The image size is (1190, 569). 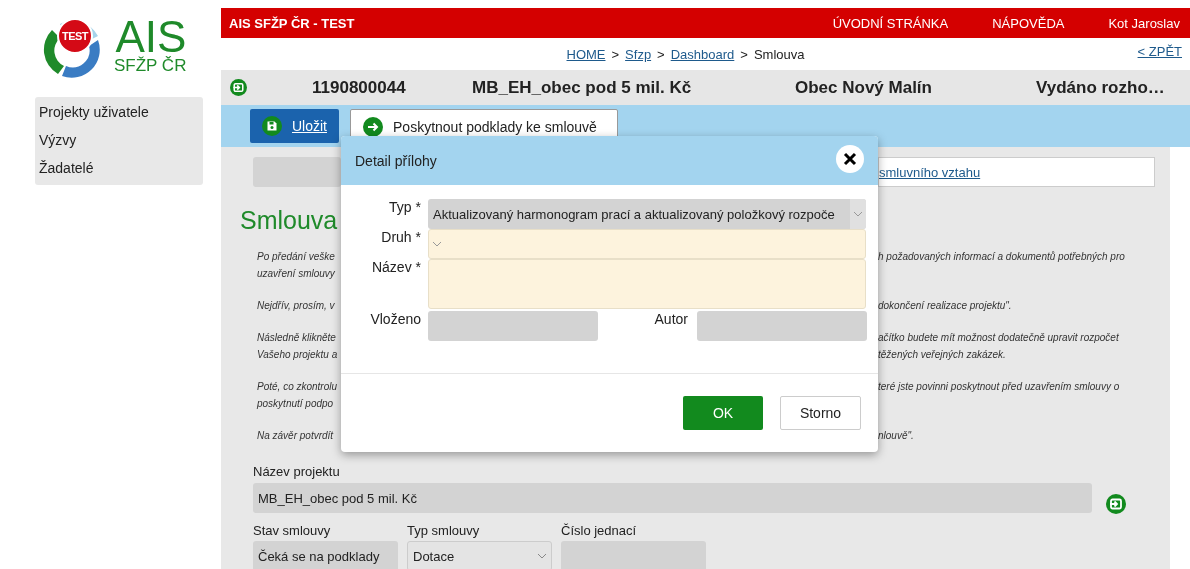 I want to click on breadcrumb-current: Smlouva, so click(x=779, y=54).